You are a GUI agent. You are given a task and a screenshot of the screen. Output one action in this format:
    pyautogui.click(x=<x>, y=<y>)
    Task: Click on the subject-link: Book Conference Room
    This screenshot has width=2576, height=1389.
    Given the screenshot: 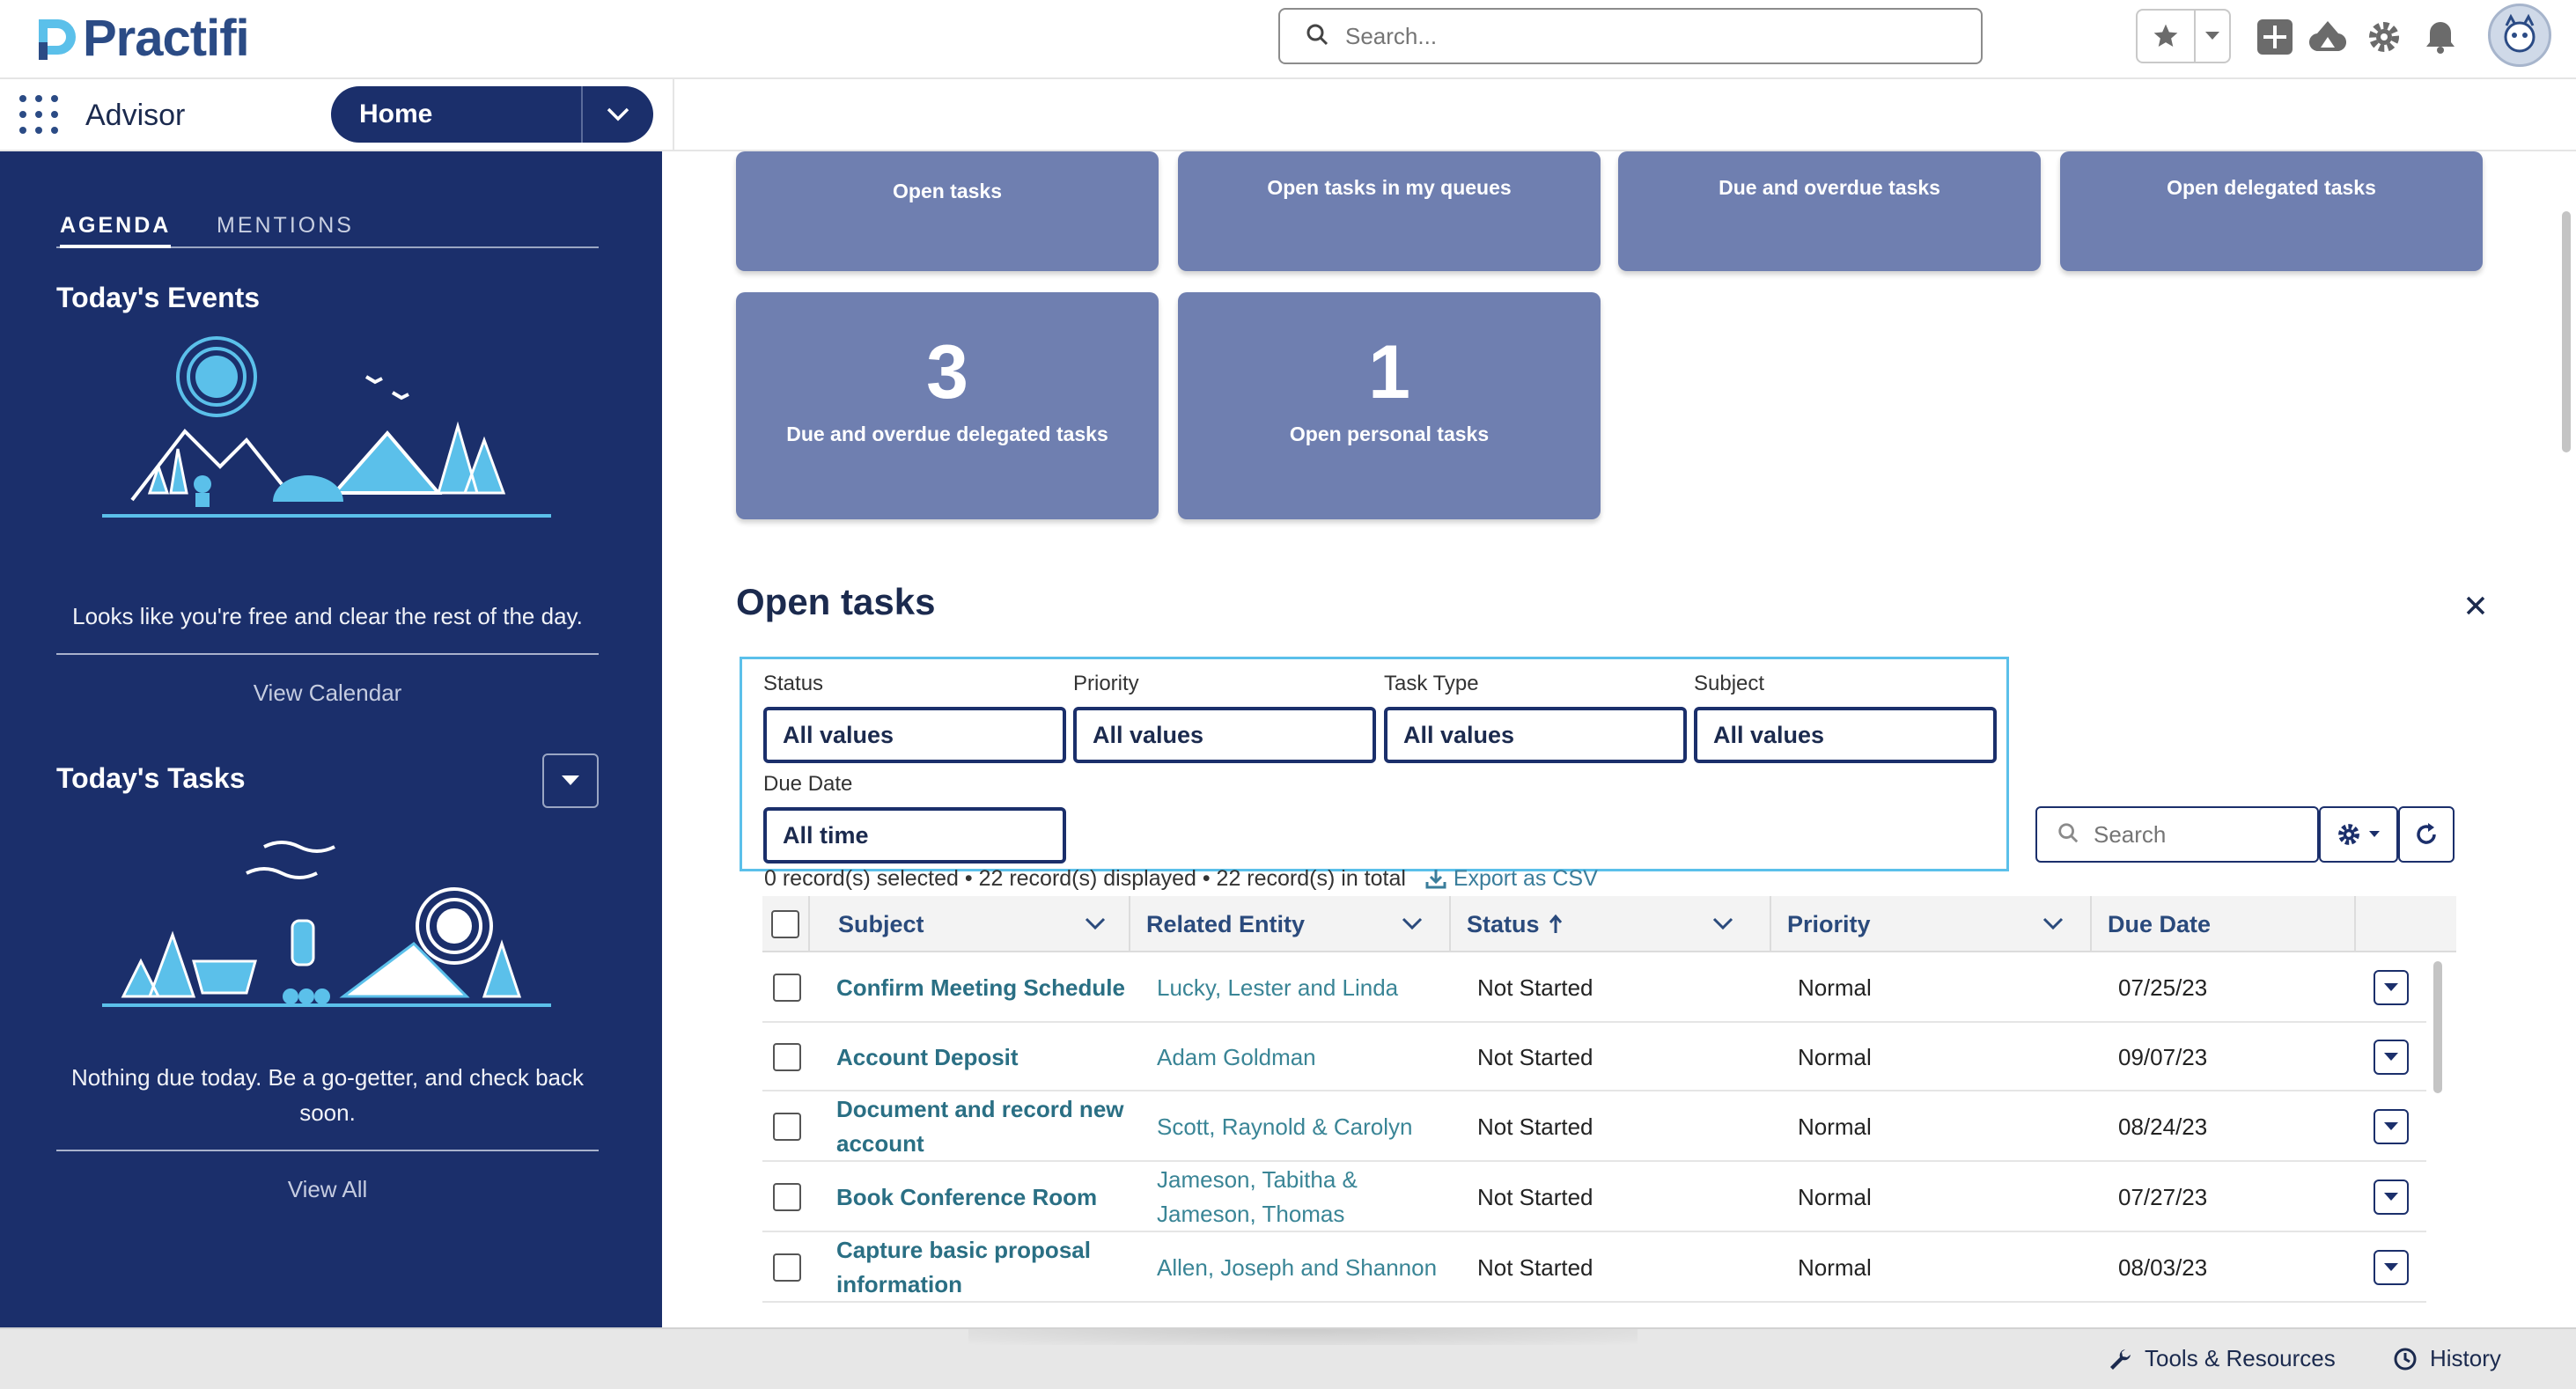 What is the action you would take?
    pyautogui.click(x=986, y=1197)
    